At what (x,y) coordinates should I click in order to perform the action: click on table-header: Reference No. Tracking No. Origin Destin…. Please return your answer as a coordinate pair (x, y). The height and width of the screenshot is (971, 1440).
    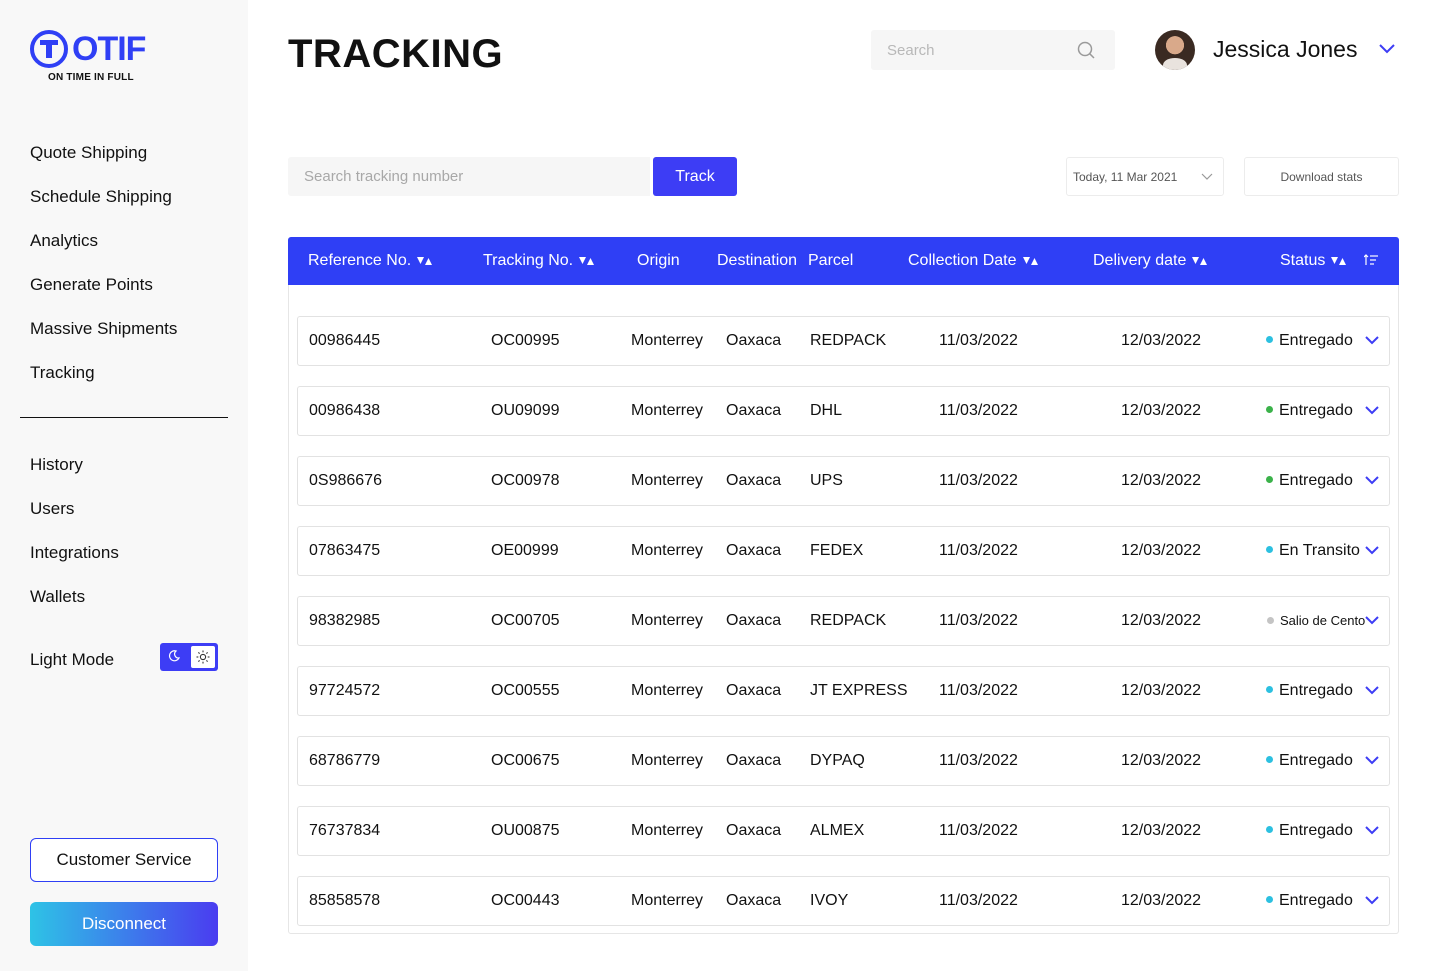
    Looking at the image, I should click on (843, 261).